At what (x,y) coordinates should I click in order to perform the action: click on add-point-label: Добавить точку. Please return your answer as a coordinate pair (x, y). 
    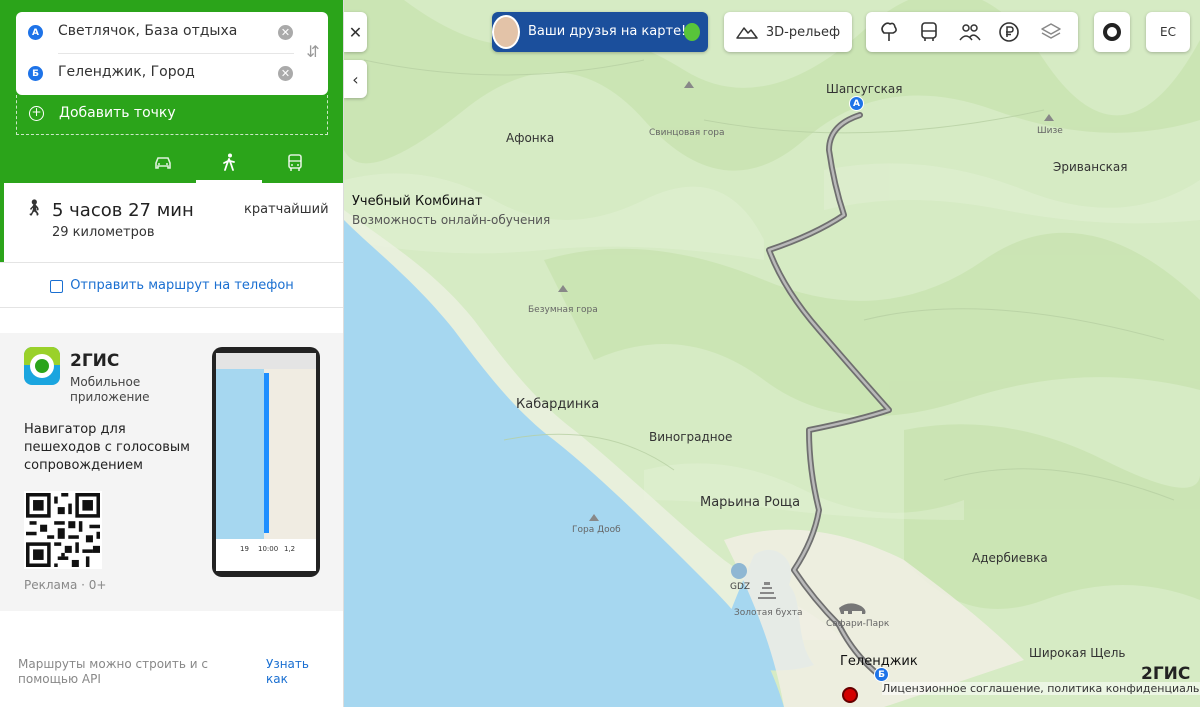
    Looking at the image, I should click on (117, 113).